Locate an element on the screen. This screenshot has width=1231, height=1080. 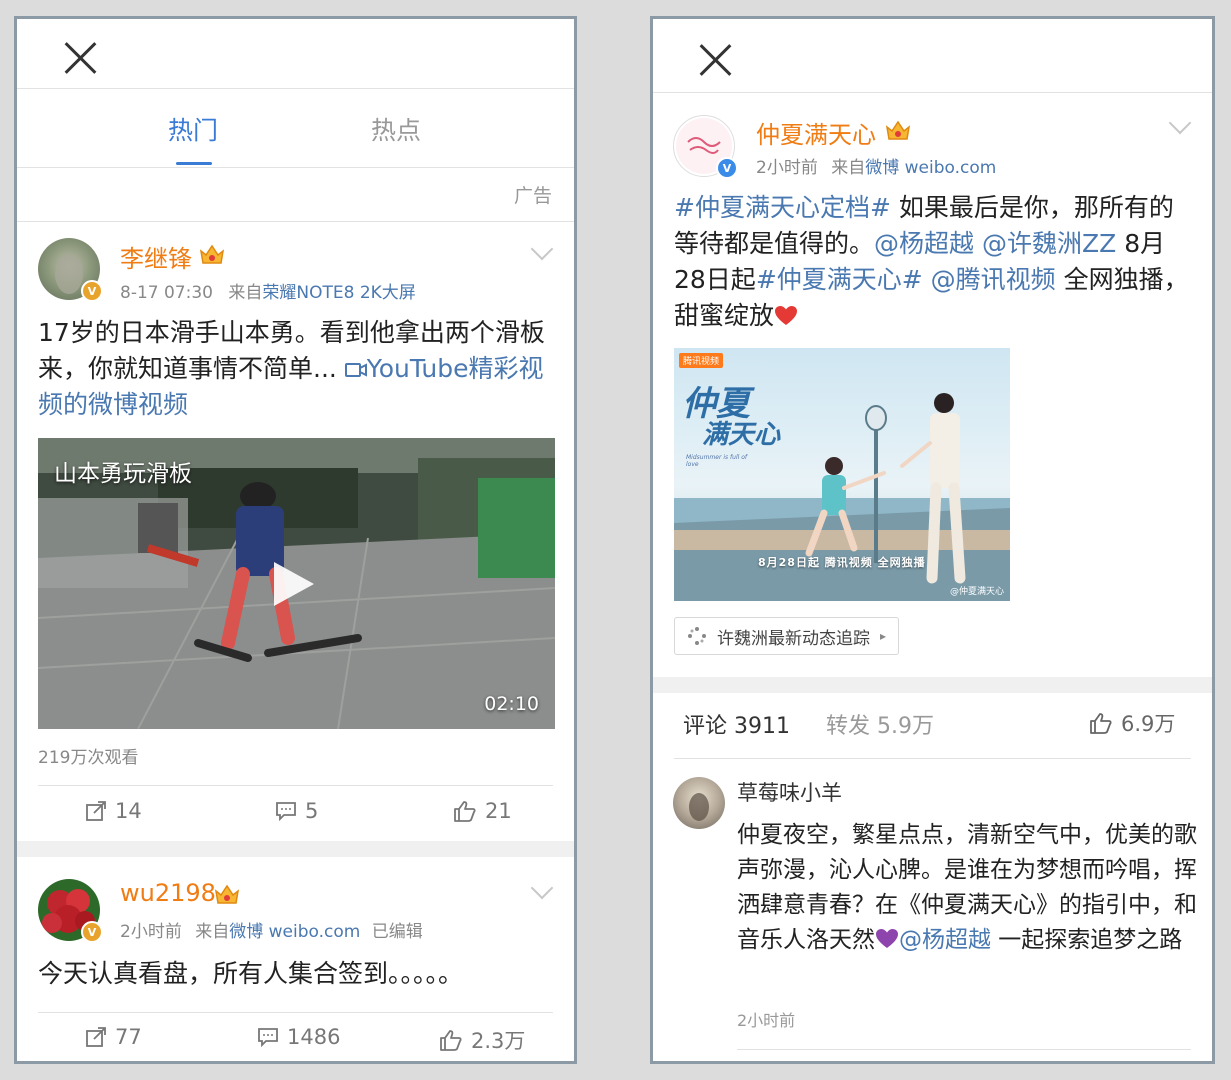
comment-body-end: 一起探索追梦之路 is located at coordinates (1087, 940).